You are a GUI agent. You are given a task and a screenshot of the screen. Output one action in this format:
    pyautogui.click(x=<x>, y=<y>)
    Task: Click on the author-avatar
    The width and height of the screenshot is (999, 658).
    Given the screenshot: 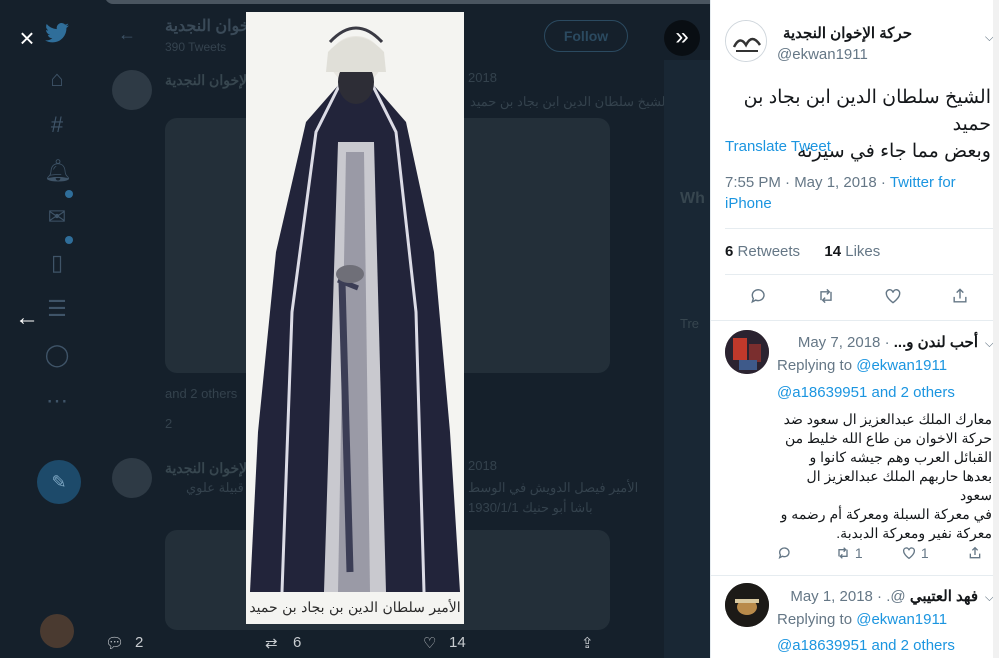 What is the action you would take?
    pyautogui.click(x=746, y=41)
    